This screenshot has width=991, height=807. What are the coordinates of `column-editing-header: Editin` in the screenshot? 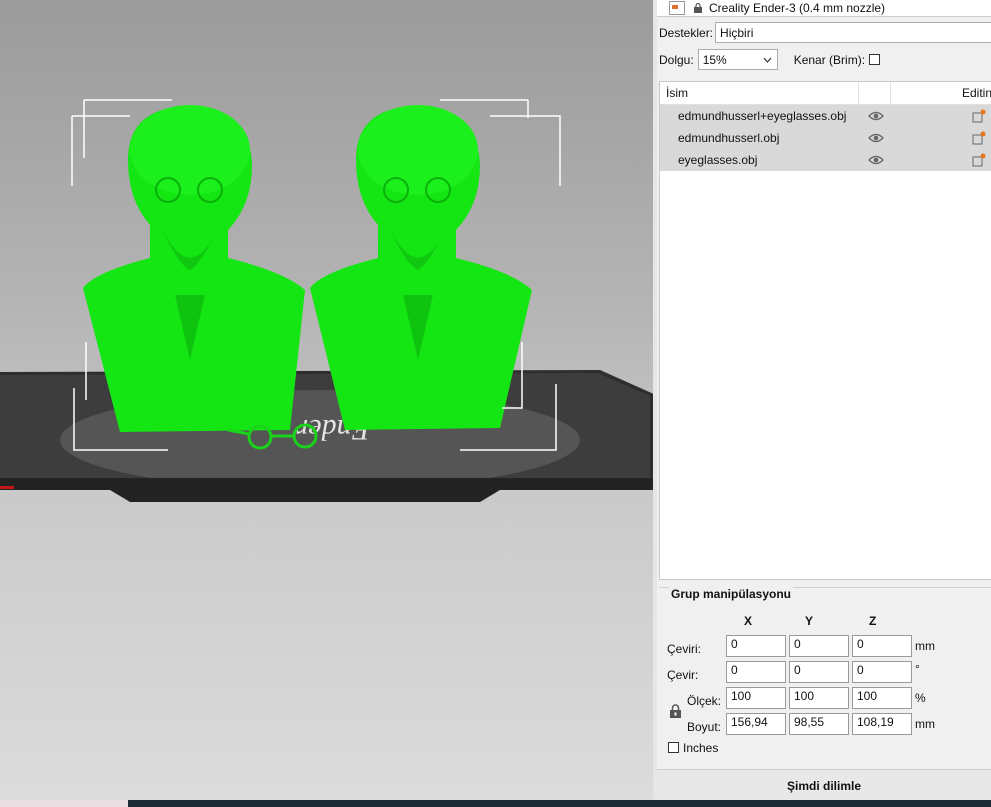 It's located at (976, 93).